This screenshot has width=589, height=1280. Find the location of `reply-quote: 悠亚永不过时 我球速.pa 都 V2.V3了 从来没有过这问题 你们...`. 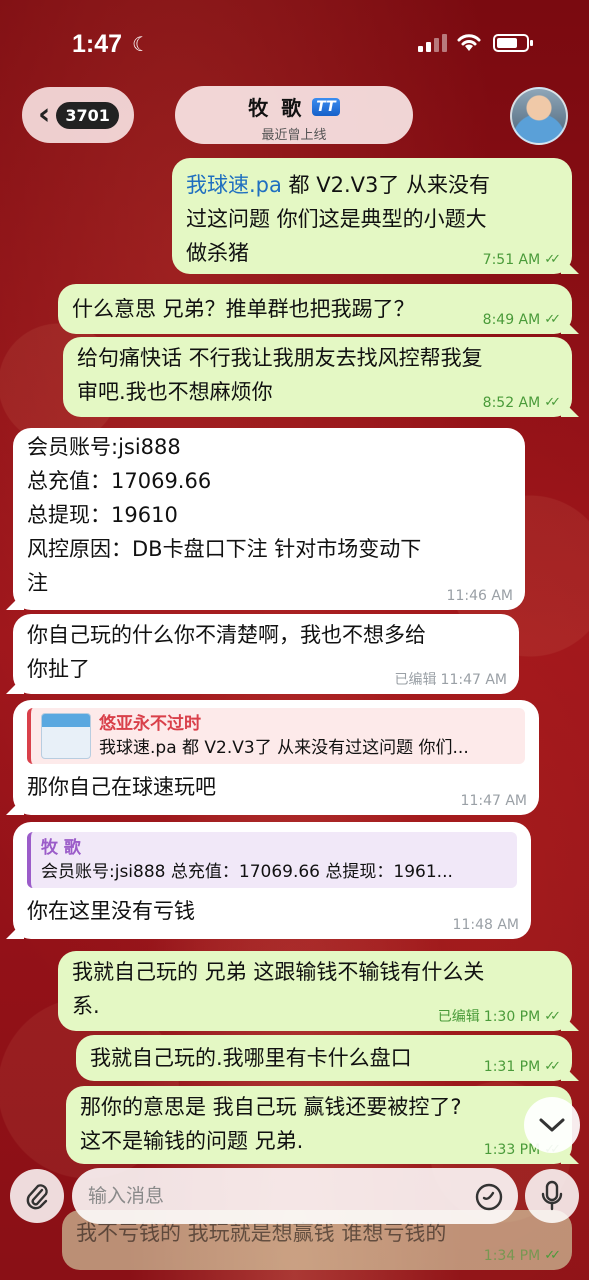

reply-quote: 悠亚永不过时 我球速.pa 都 V2.V3了 从来没有过这问题 你们... is located at coordinates (276, 736).